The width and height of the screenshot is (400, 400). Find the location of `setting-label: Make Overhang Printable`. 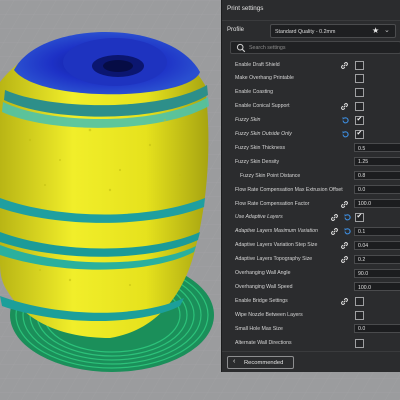

setting-label: Make Overhang Printable is located at coordinates (264, 78).